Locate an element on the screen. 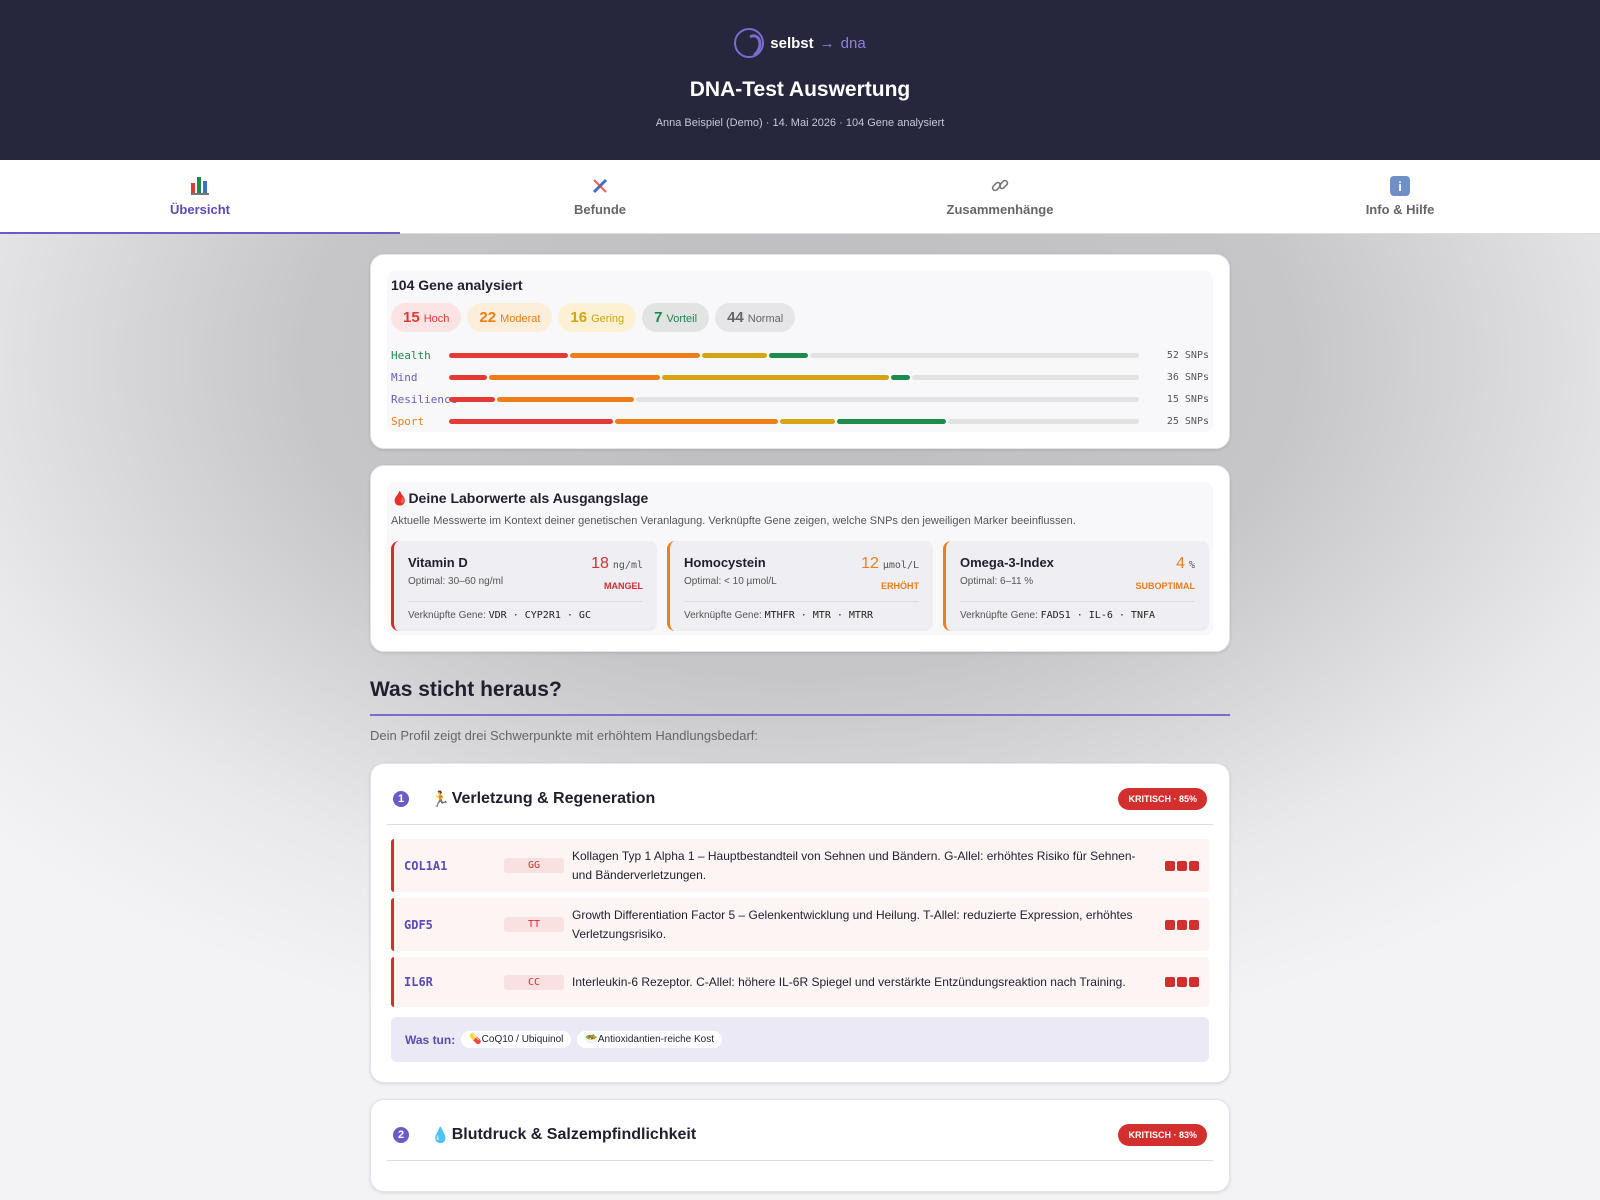 This screenshot has height=1200, width=1600. todo-label: Was tun: is located at coordinates (430, 1039).